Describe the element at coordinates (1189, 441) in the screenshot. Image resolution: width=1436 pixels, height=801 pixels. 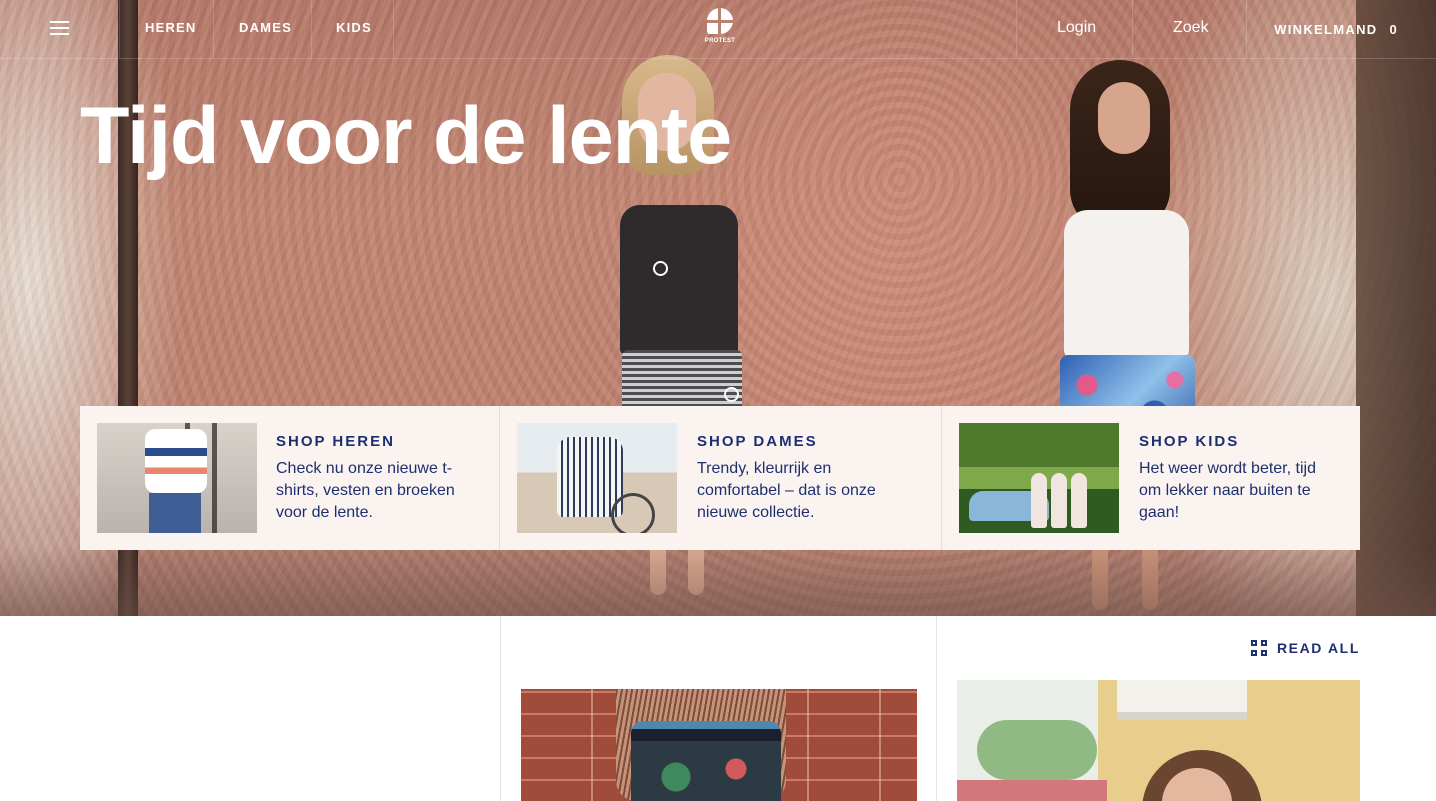
I see `shop-card-title: SHOP KIDS` at that location.